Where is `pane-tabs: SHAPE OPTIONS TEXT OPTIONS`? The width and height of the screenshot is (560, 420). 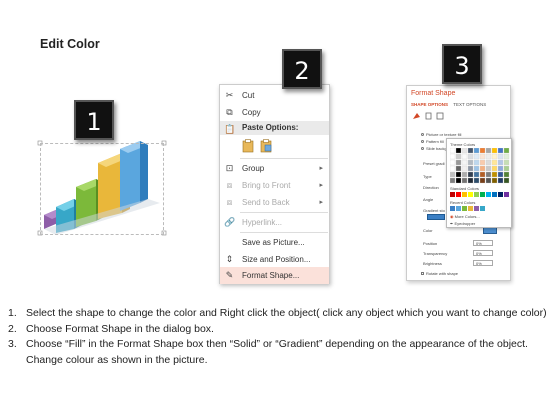
pane-tabs: SHAPE OPTIONS TEXT OPTIONS is located at coordinates (448, 104).